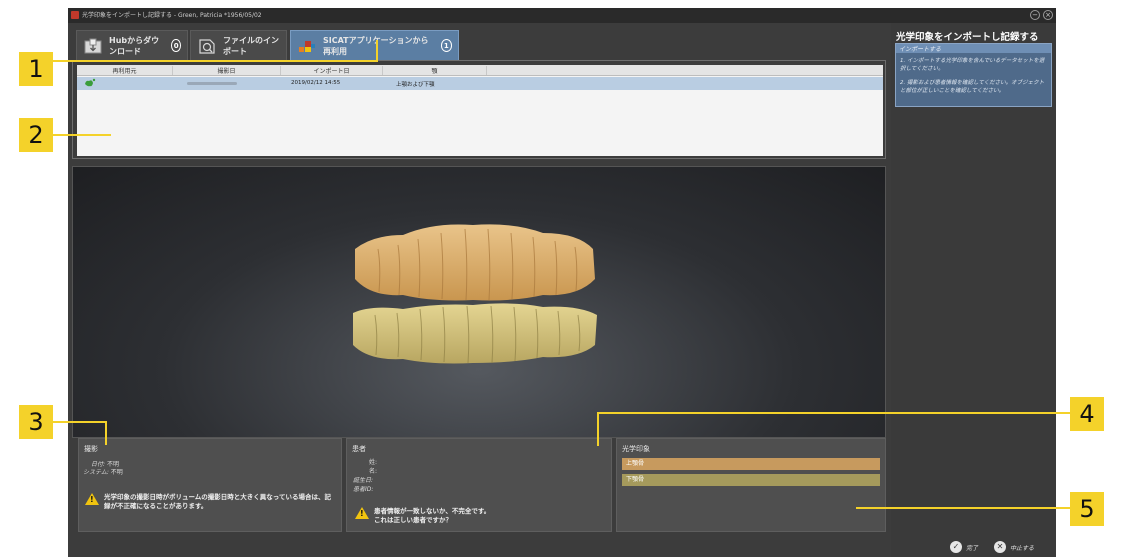 This screenshot has width=1123, height=557. Describe the element at coordinates (751, 480) in the screenshot. I see `lower-jaw-item: 下顎骨` at that location.